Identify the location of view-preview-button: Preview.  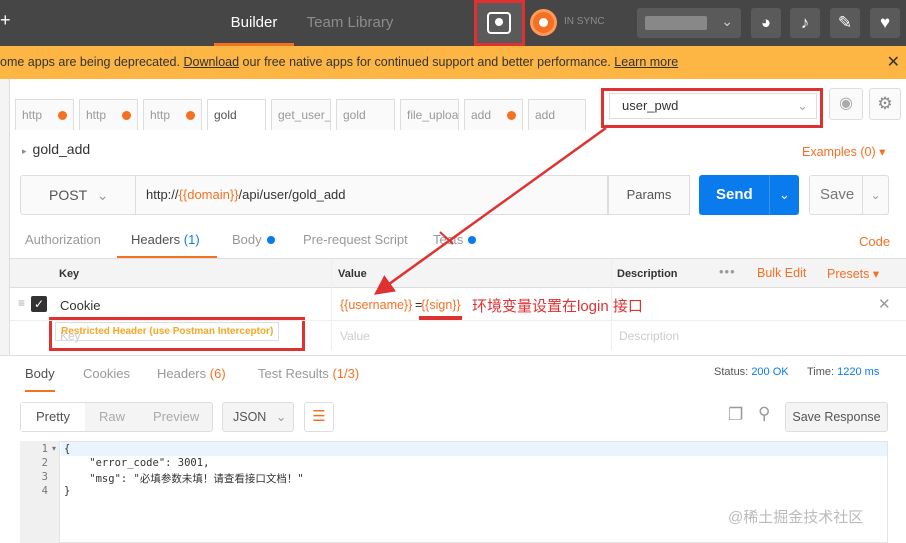
(176, 417).